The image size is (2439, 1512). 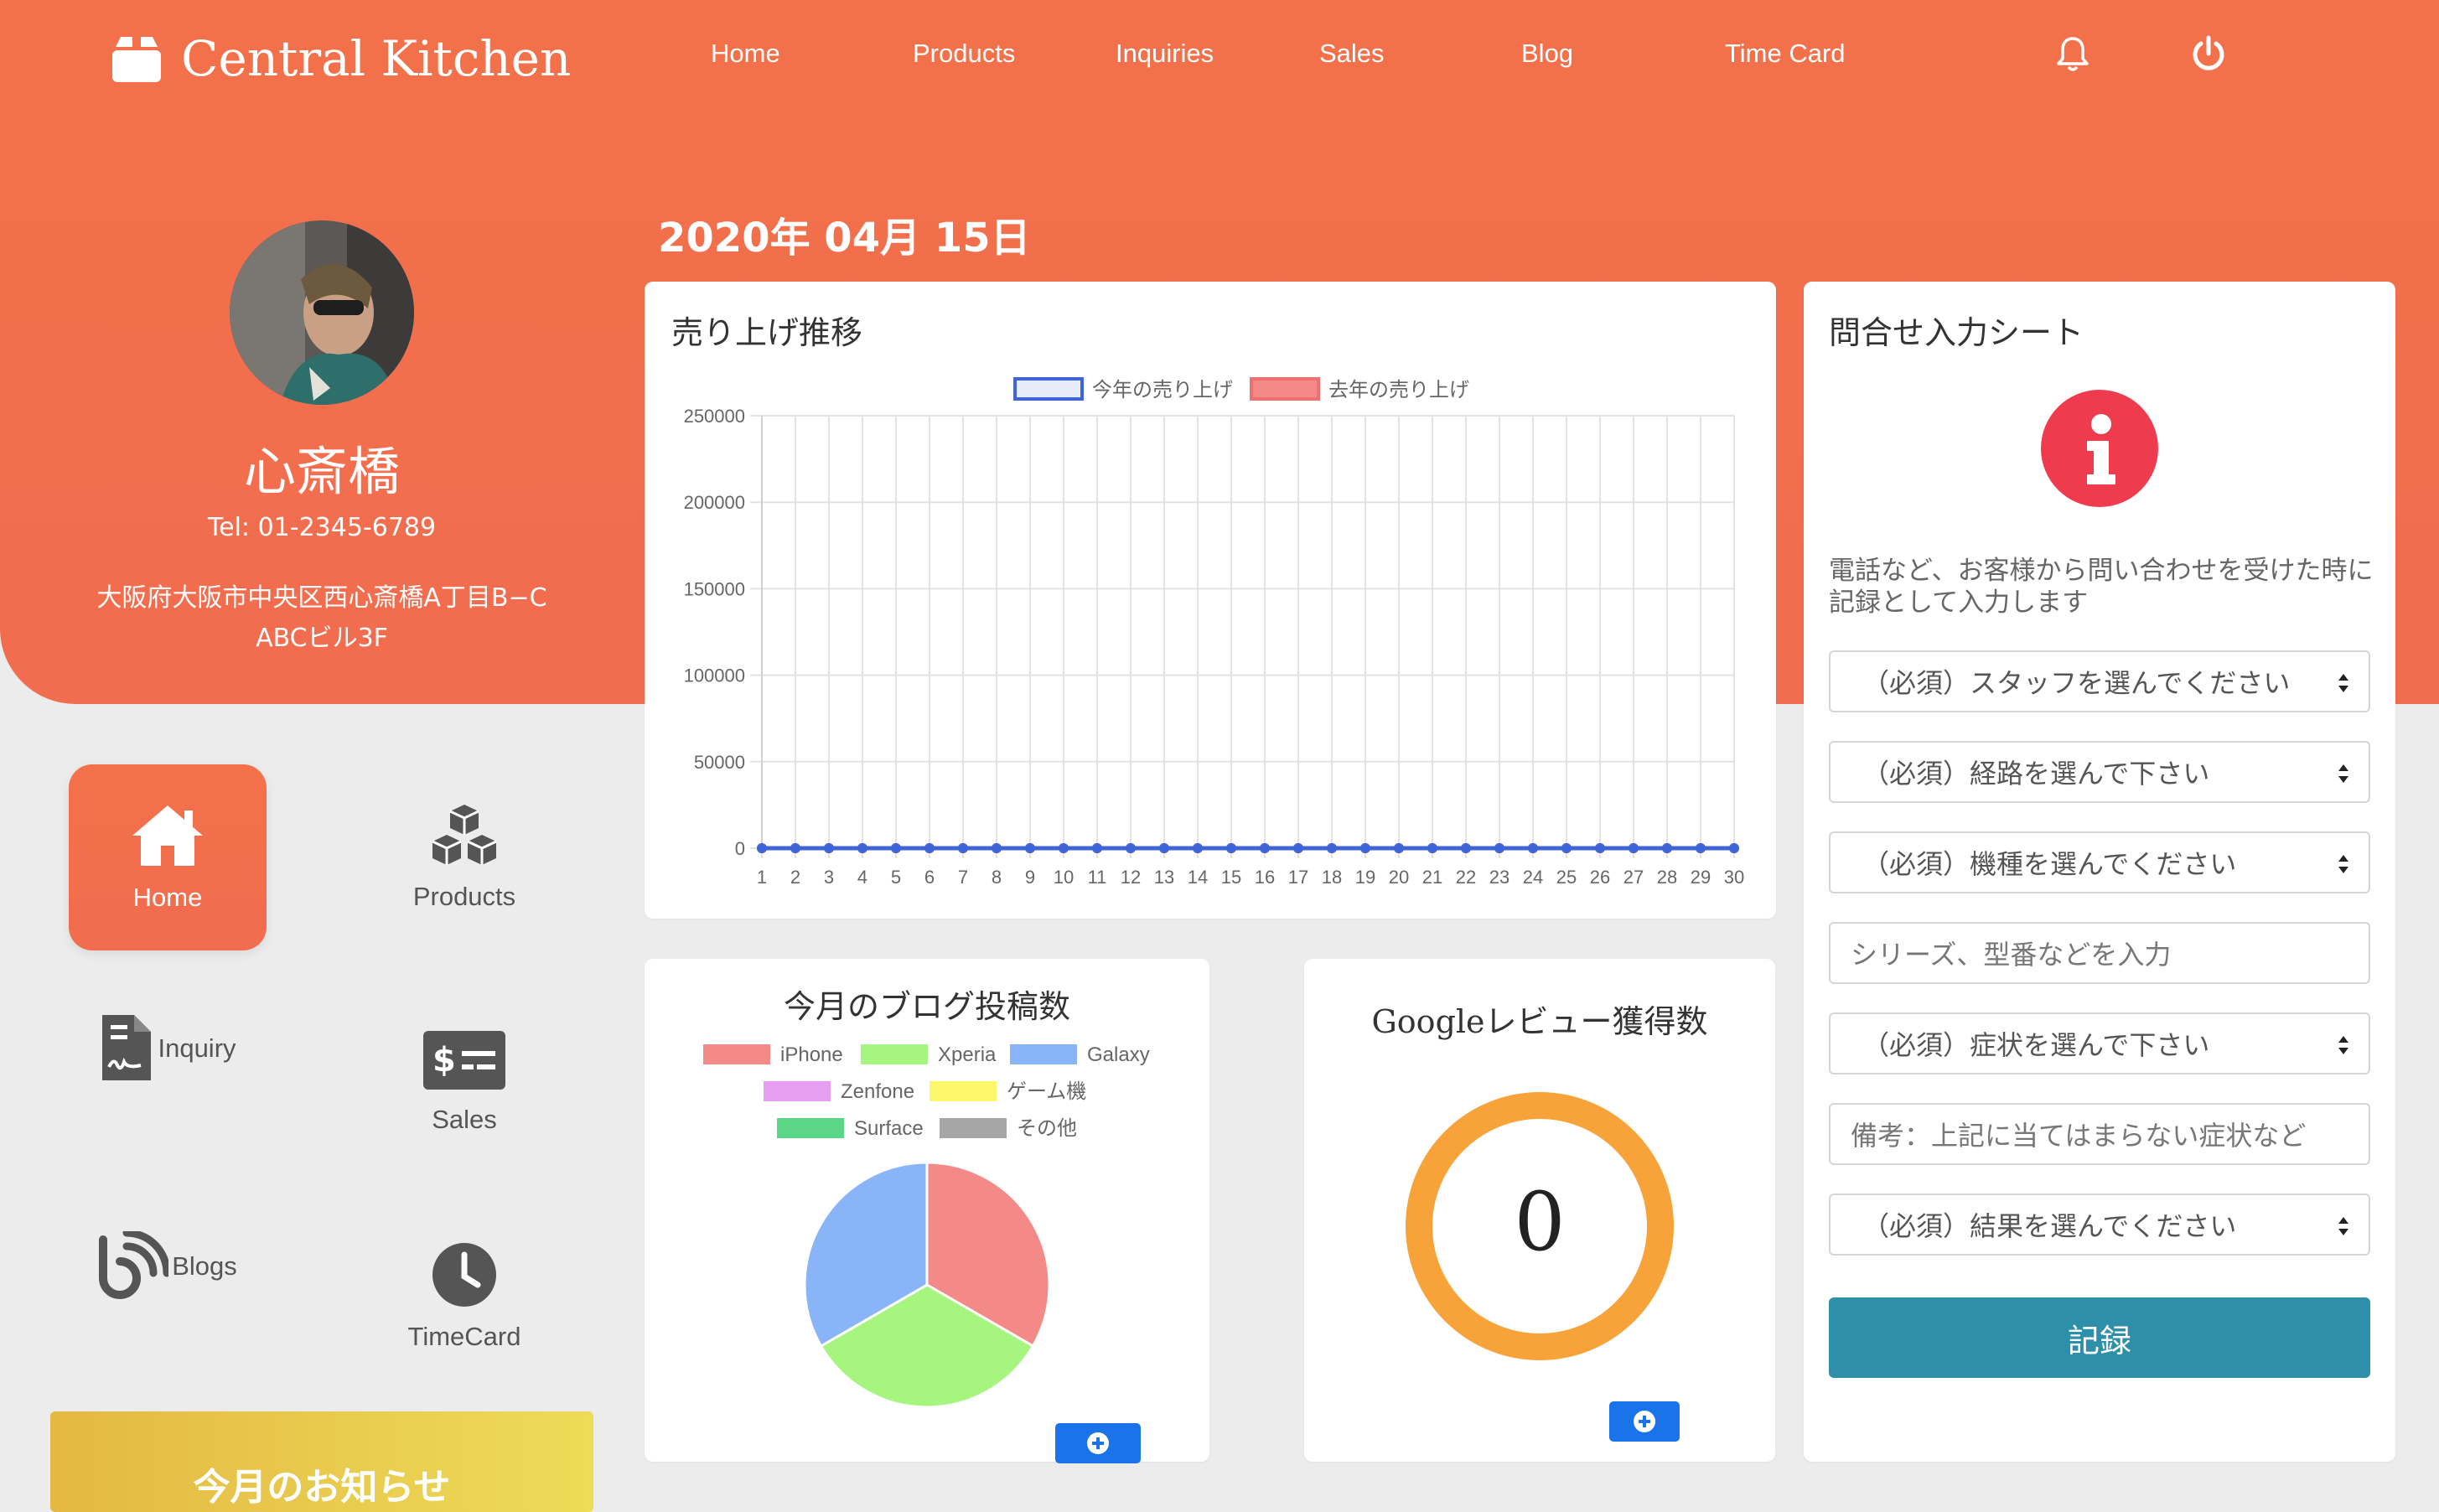 What do you see at coordinates (862, 877) in the screenshot?
I see `x-tick-label: 4` at bounding box center [862, 877].